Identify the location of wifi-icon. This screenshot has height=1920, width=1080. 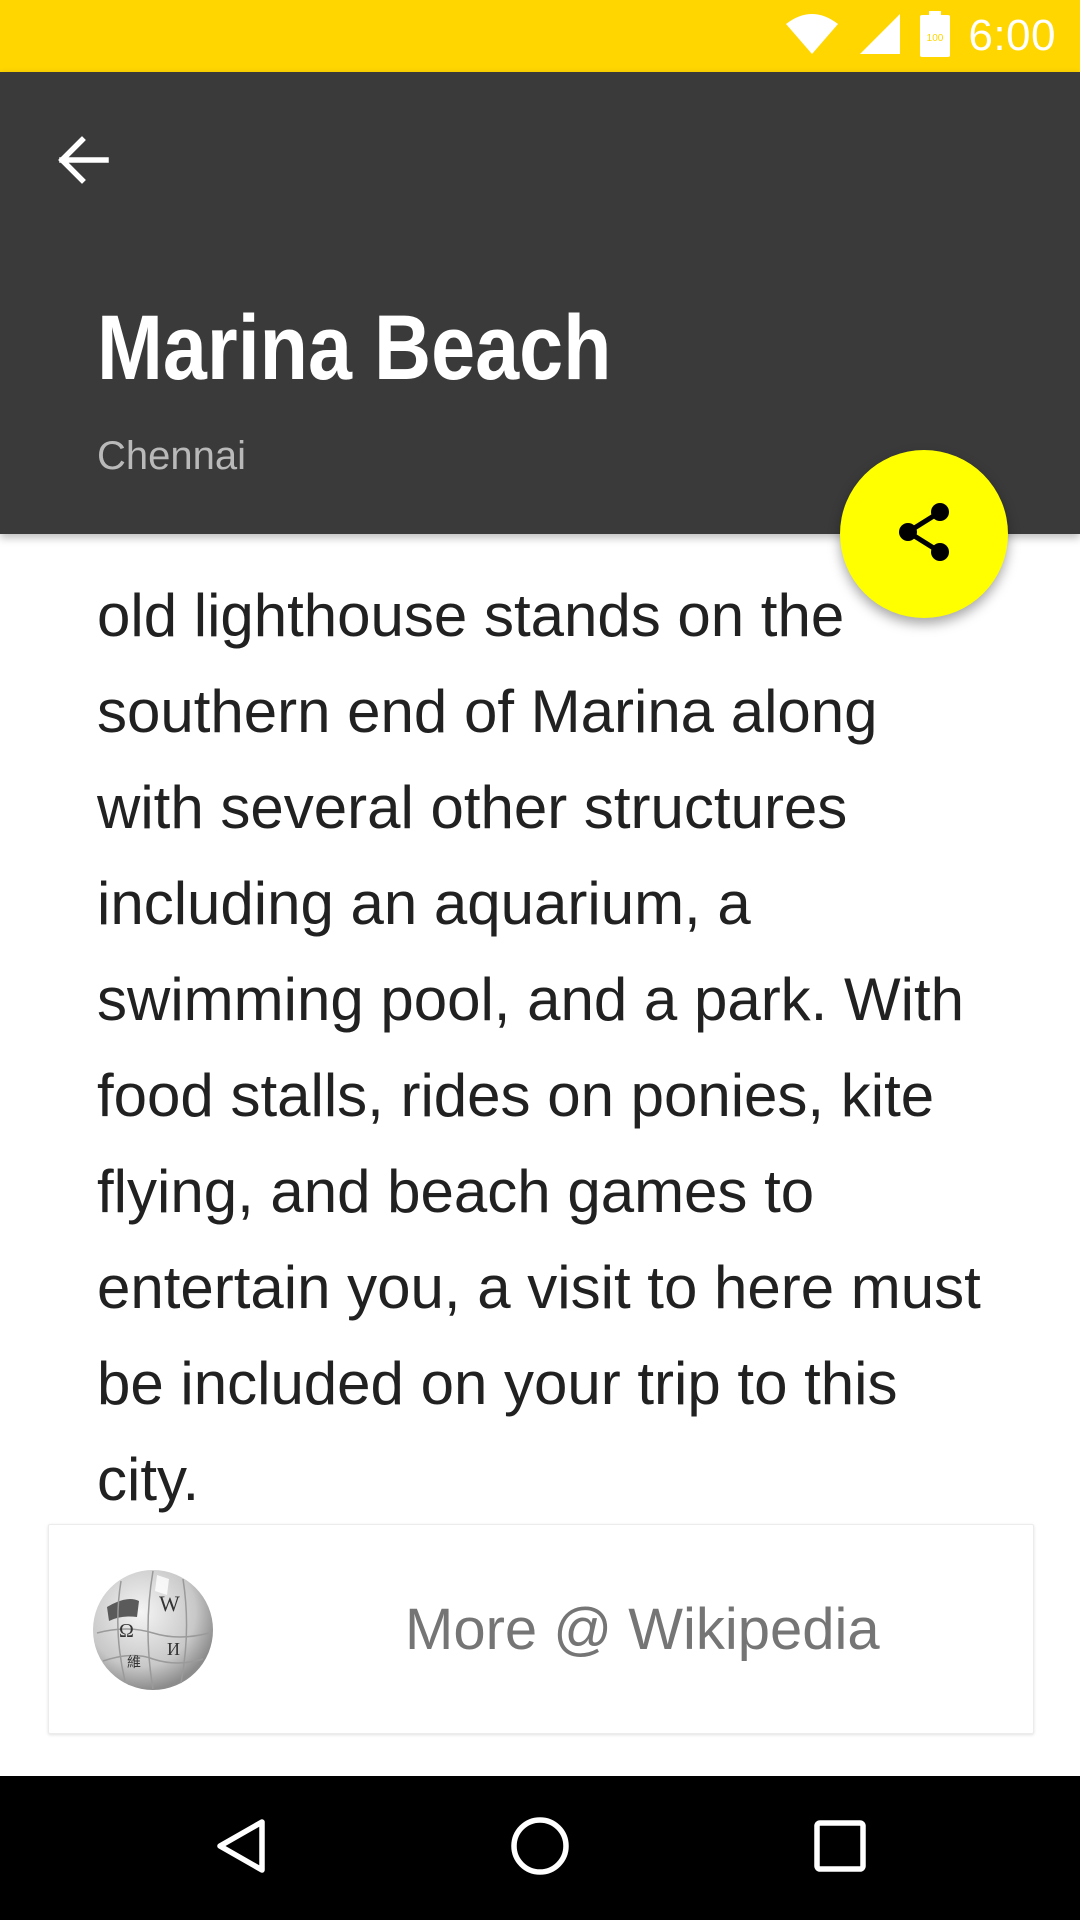
(812, 36).